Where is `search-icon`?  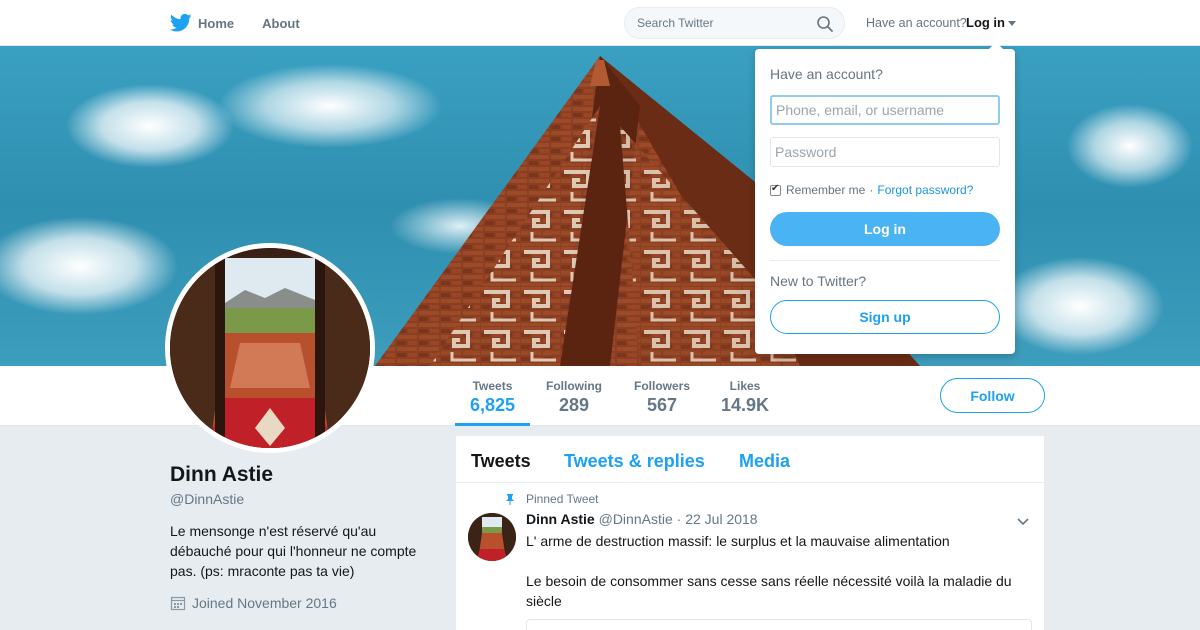
search-icon is located at coordinates (825, 24).